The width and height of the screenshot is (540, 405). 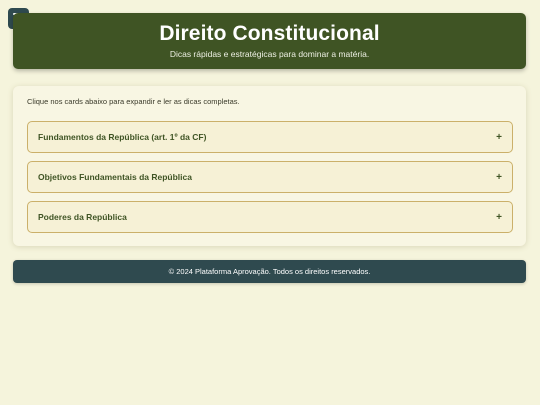 I want to click on card-objetivos: Objetivos Fundamentais da República +, so click(x=270, y=177).